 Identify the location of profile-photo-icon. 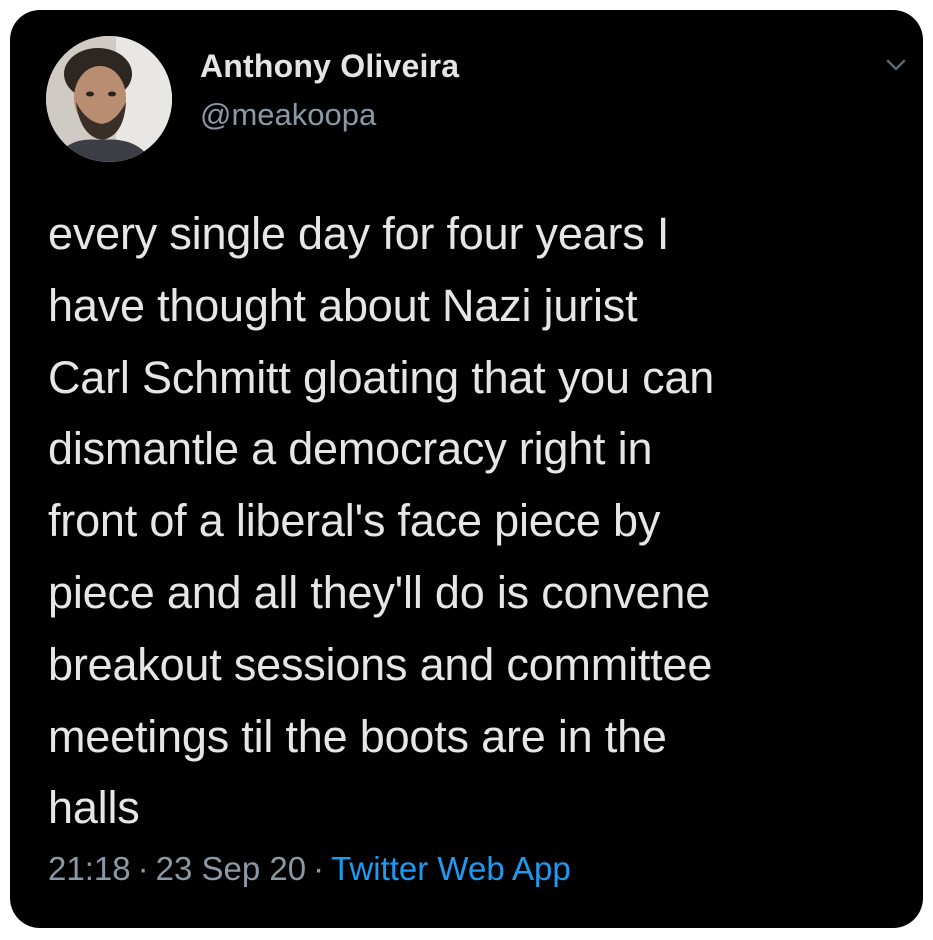
(109, 99).